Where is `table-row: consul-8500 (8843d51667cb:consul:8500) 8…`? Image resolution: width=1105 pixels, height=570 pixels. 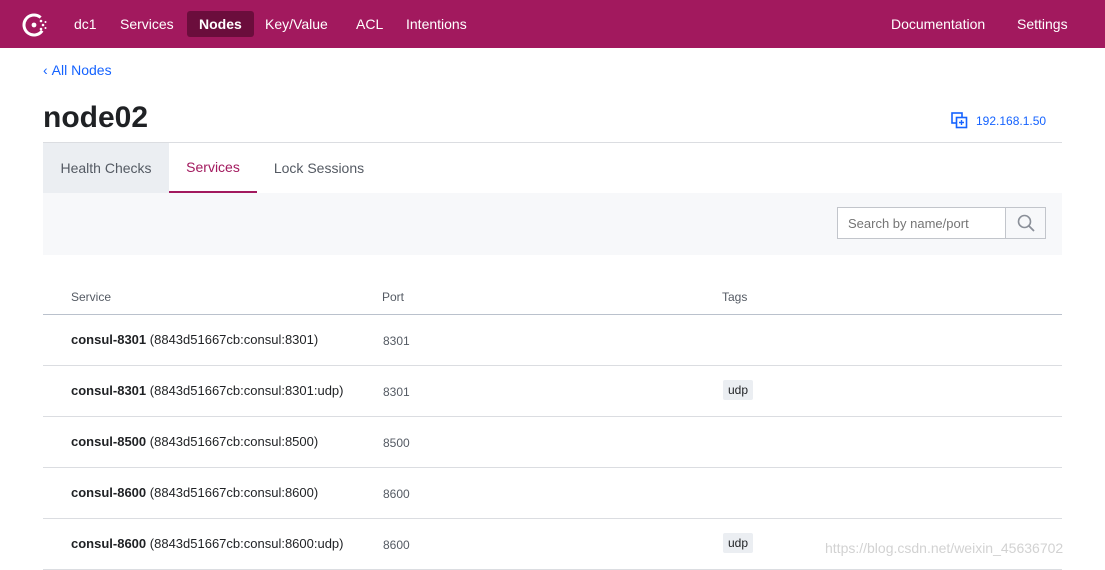 table-row: consul-8500 (8843d51667cb:consul:8500) 8… is located at coordinates (552, 442).